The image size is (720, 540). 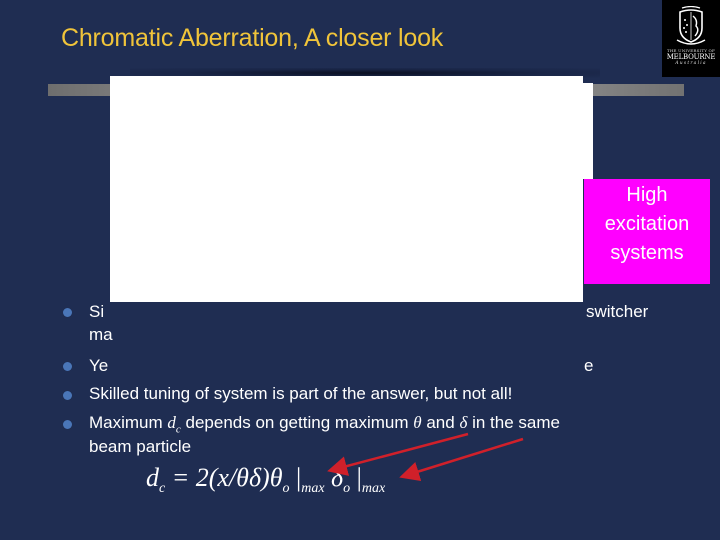 I want to click on arrow-delta, so click(x=461, y=459).